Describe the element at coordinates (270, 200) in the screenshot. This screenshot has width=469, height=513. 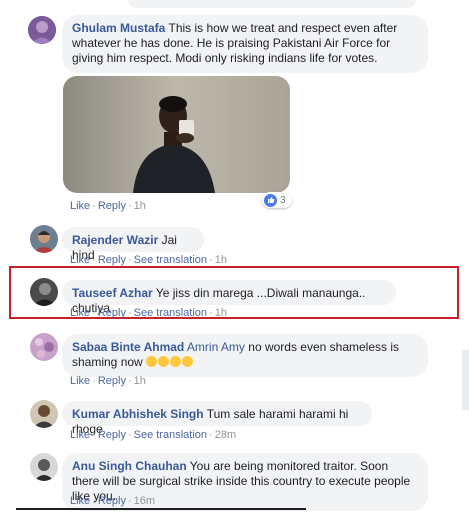
I see `thumbs-up-icon` at that location.